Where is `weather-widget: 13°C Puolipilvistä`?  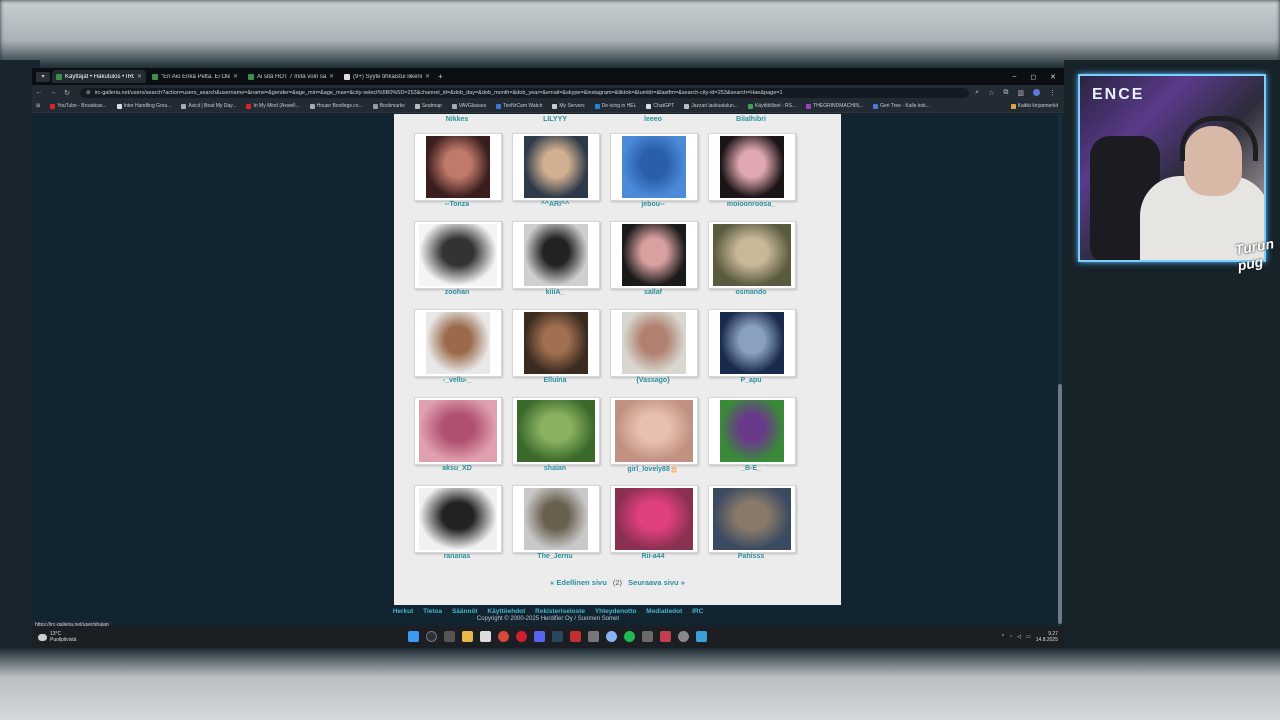 weather-widget: 13°C Puolipilvistä is located at coordinates (54, 637).